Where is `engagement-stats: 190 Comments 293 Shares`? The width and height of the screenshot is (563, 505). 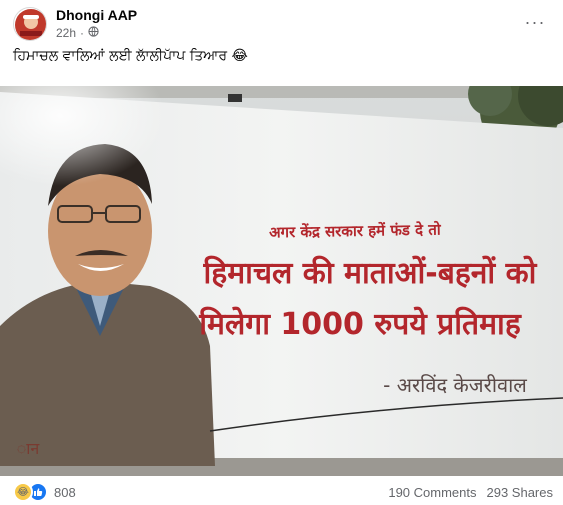
engagement-stats: 190 Comments 293 Shares is located at coordinates (470, 492).